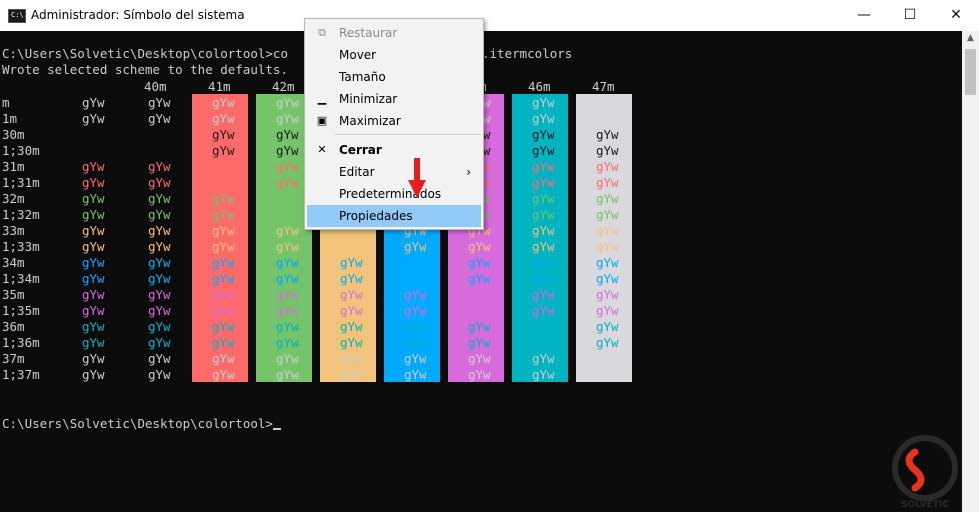  What do you see at coordinates (13, 294) in the screenshot?
I see `row-label: 35m` at bounding box center [13, 294].